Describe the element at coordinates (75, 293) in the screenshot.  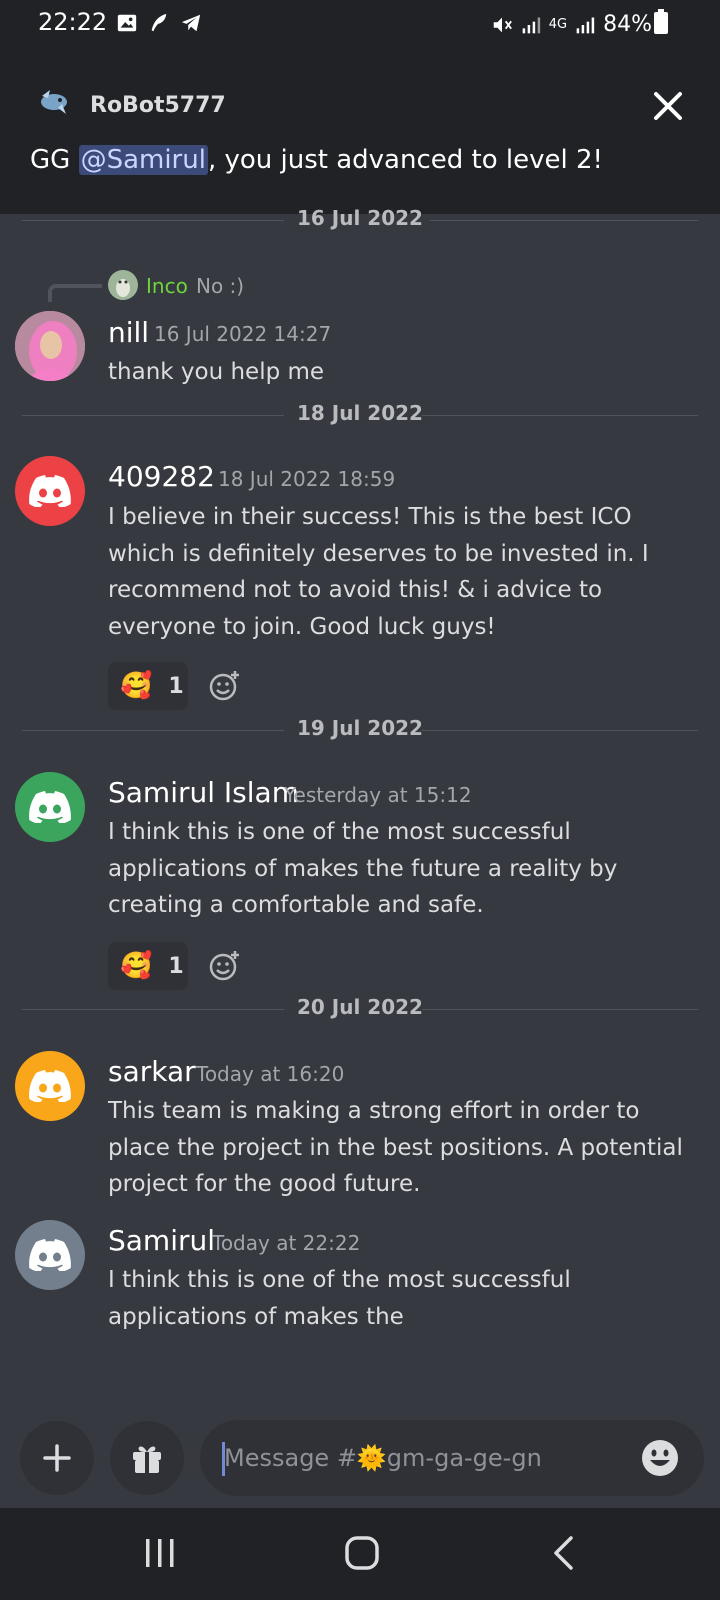
I see `reply-connector` at that location.